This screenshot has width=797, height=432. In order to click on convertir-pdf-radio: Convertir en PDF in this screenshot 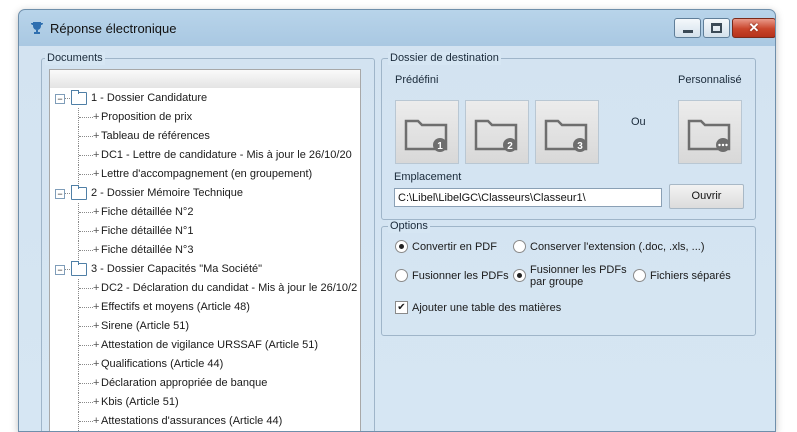, I will do `click(446, 246)`.